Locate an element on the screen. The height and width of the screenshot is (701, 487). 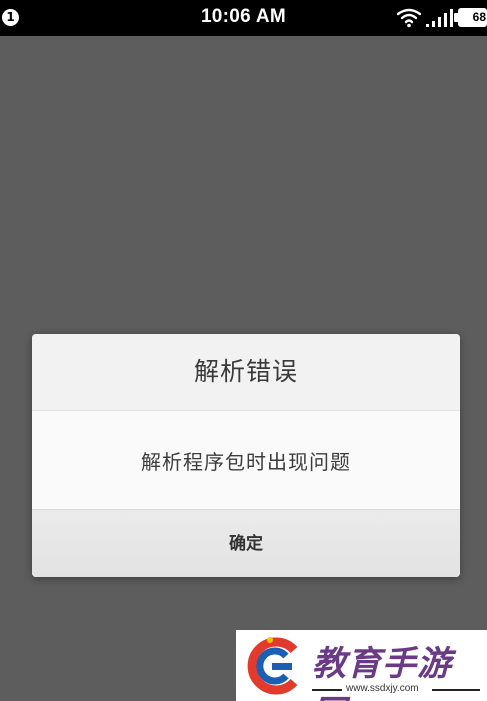
dialog-message: 解析程序包时出现问题 is located at coordinates (246, 460).